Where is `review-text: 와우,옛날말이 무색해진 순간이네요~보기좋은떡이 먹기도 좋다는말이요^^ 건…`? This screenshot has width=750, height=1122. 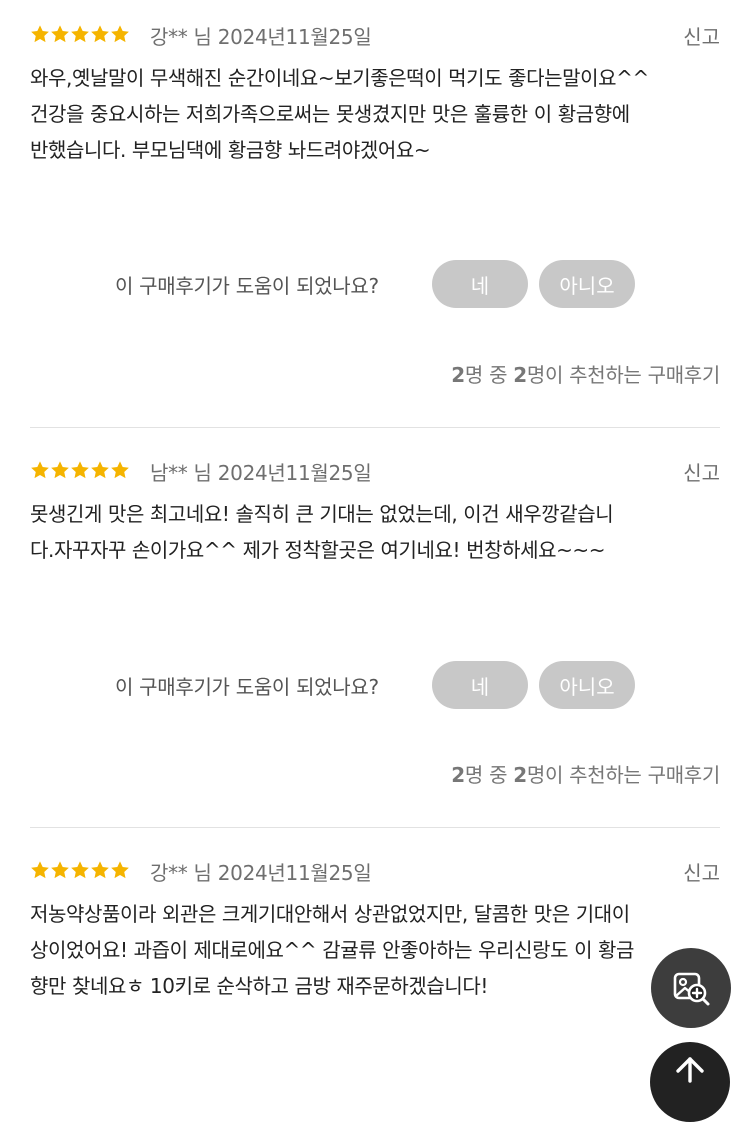 review-text: 와우,옛날말이 무색해진 순간이네요~보기좋은떡이 먹기도 좋다는말이요^^ 건… is located at coordinates (377, 114).